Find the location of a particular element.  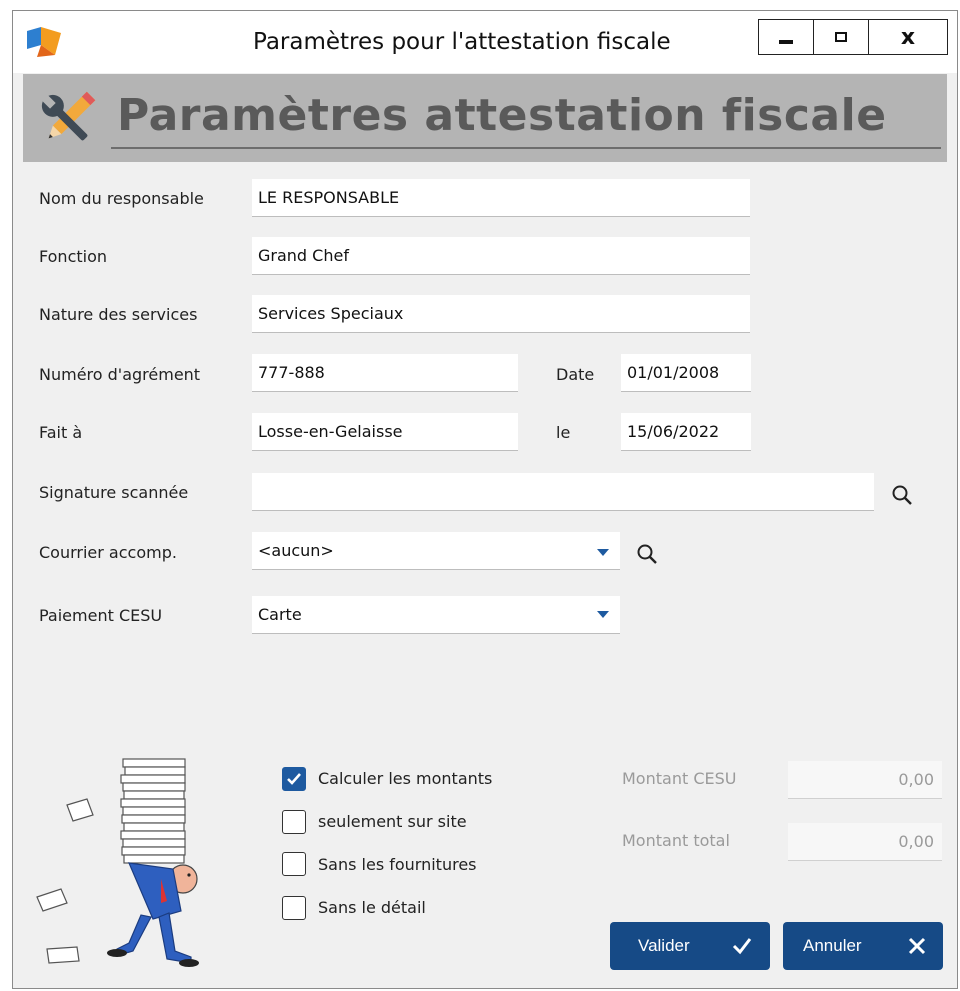

check-icon is located at coordinates (294, 779).